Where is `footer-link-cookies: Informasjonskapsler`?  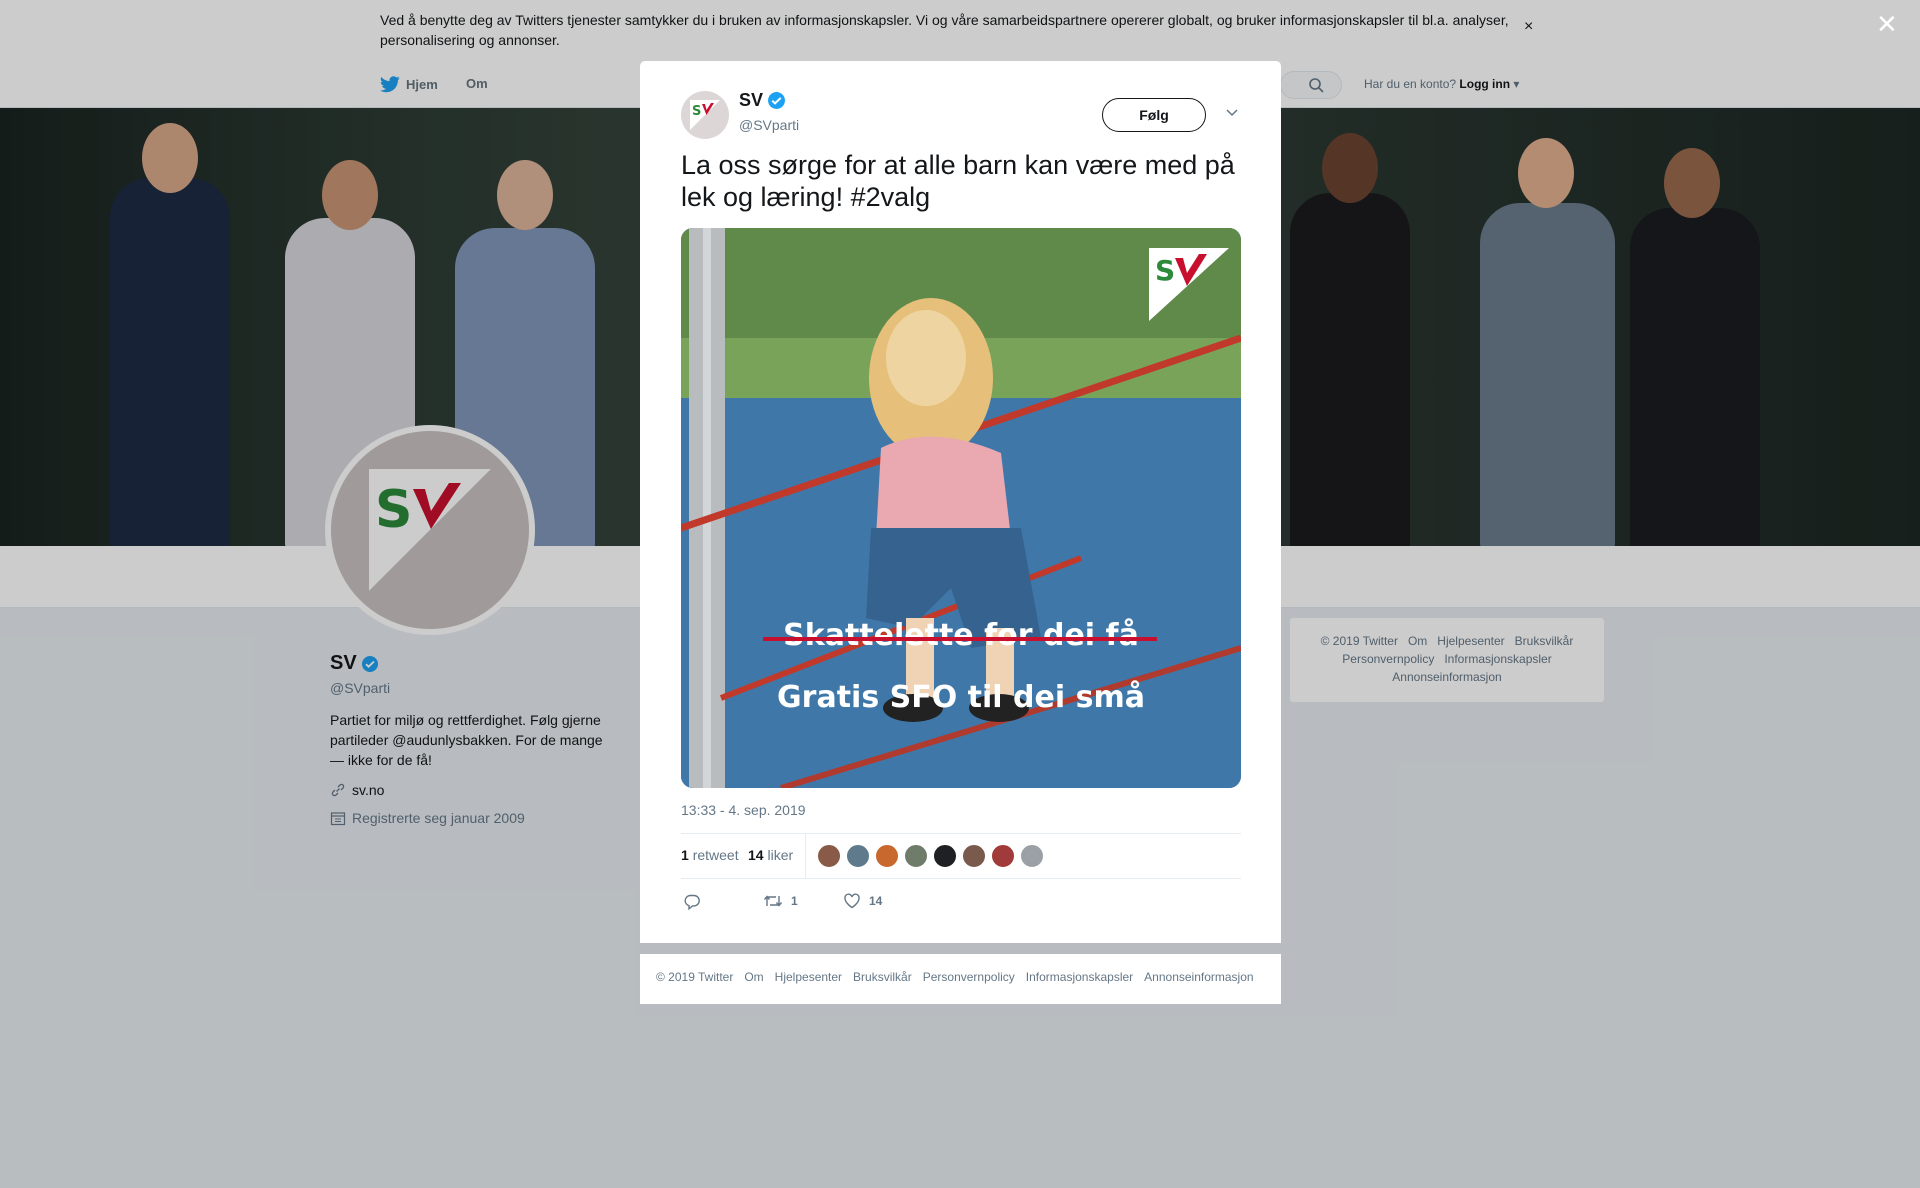
footer-link-cookies: Informasjonskapsler is located at coordinates (1079, 977).